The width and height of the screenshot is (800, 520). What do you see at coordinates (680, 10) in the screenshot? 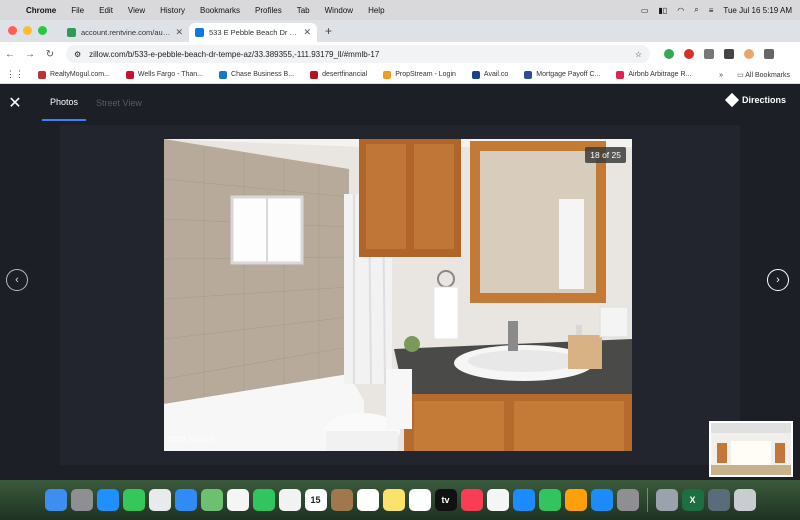
I see `wifi-icon: ◠` at bounding box center [680, 10].